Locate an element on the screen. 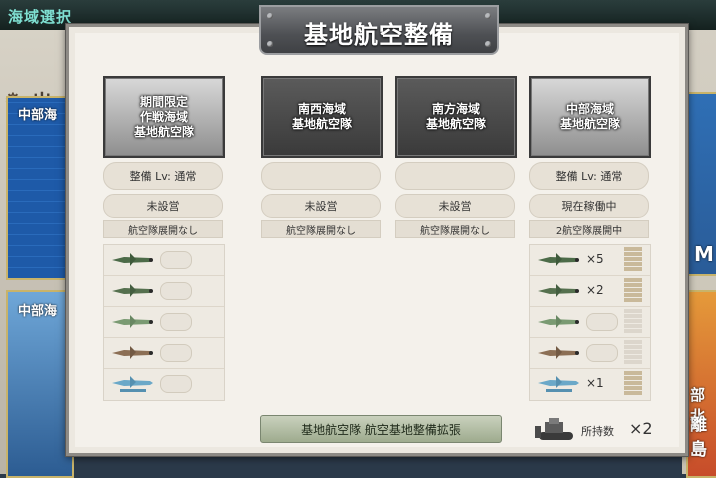  aircraft-slots: ×5 ×2 ×1 is located at coordinates (590, 322).